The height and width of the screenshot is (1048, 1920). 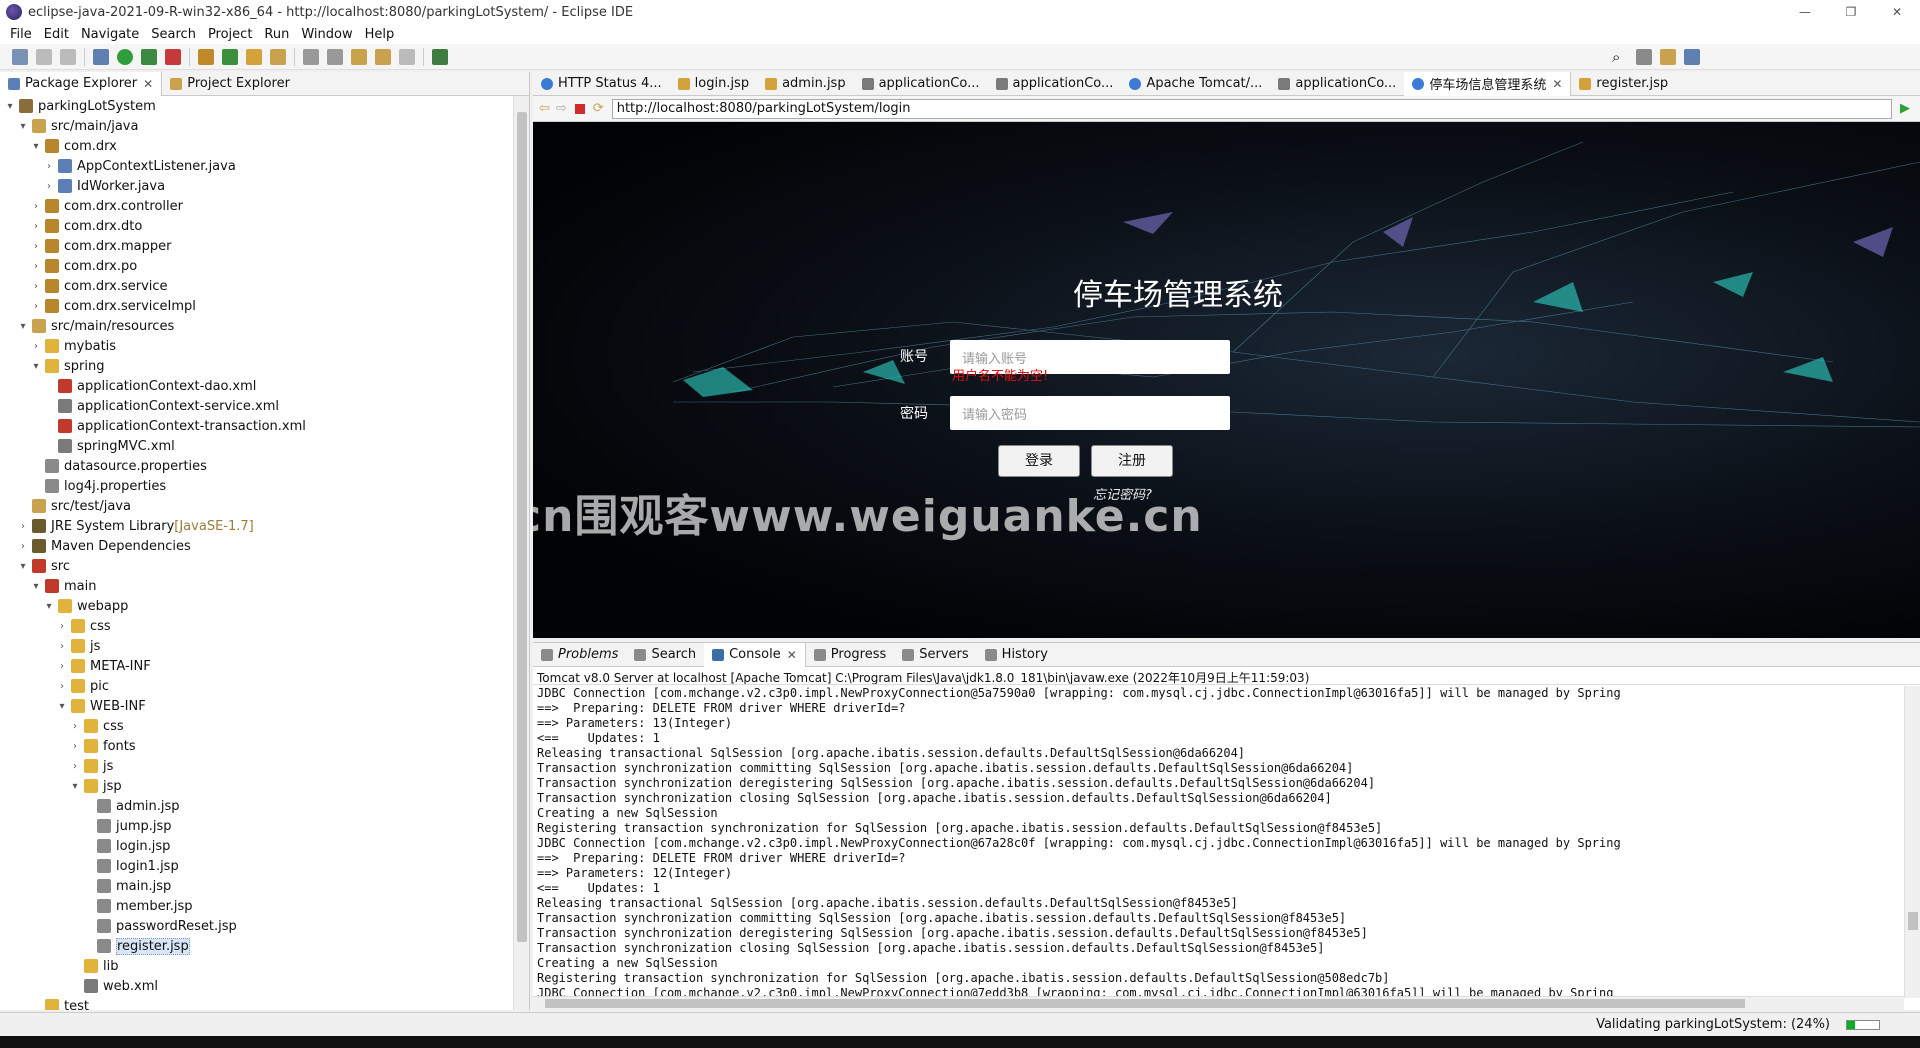 I want to click on tree-item: lib, so click(x=257, y=966).